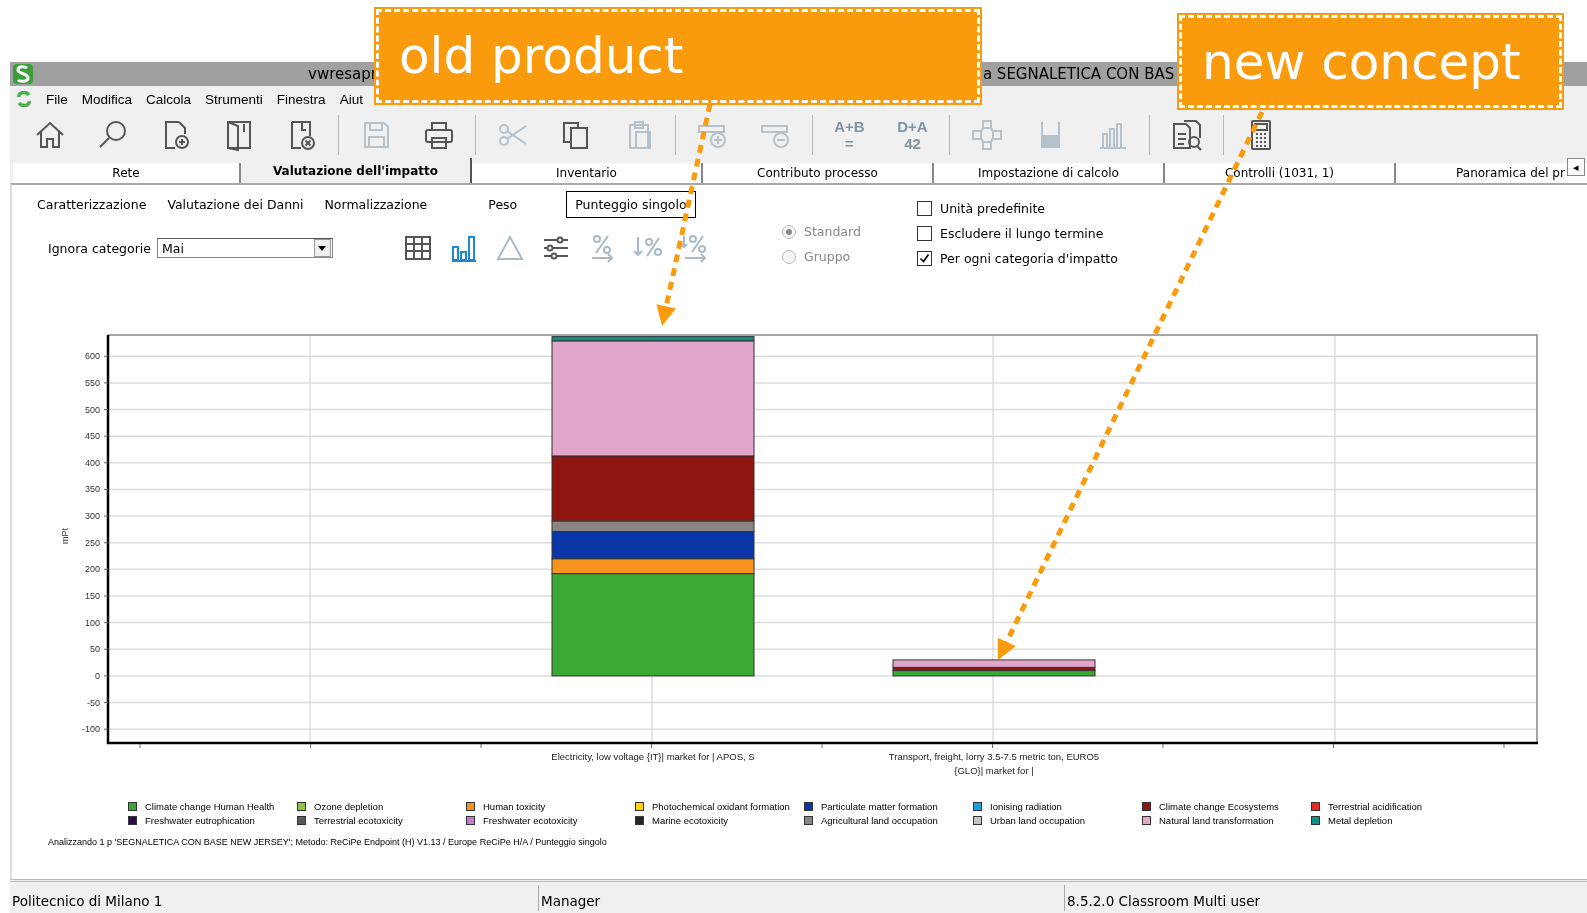 The image size is (1587, 913). What do you see at coordinates (1163, 898) in the screenshot?
I see `status-pane: 8.5.2.0 Classroom Multi user` at bounding box center [1163, 898].